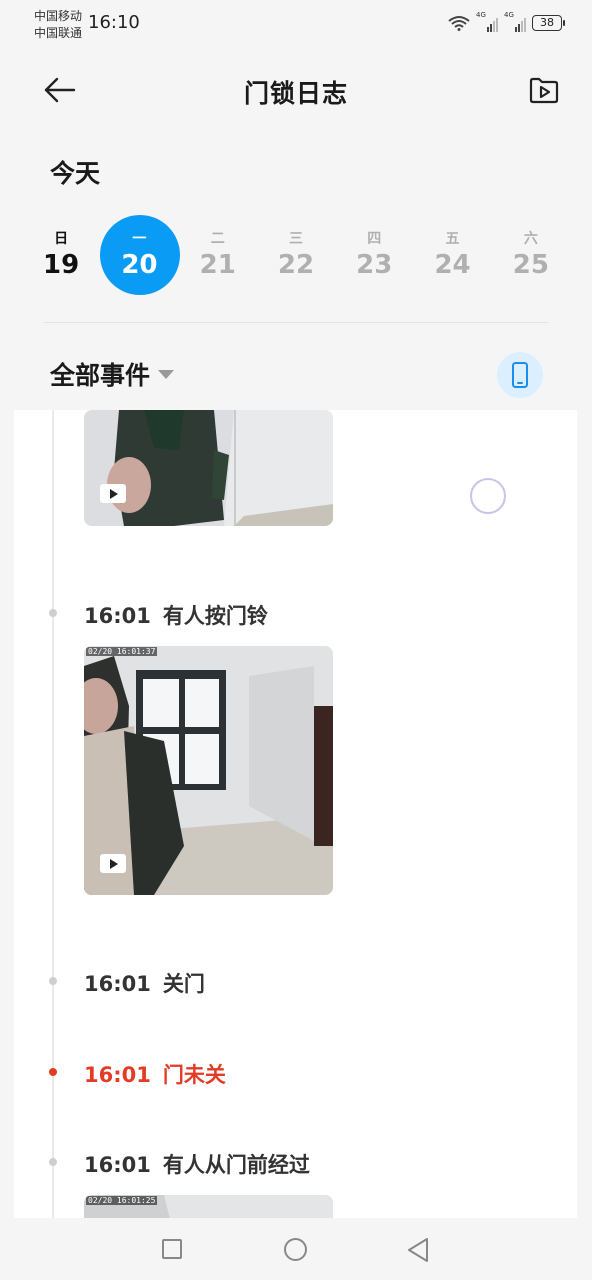  What do you see at coordinates (122, 1200) in the screenshot?
I see `video-timestamp: 02/20 16:01:25` at bounding box center [122, 1200].